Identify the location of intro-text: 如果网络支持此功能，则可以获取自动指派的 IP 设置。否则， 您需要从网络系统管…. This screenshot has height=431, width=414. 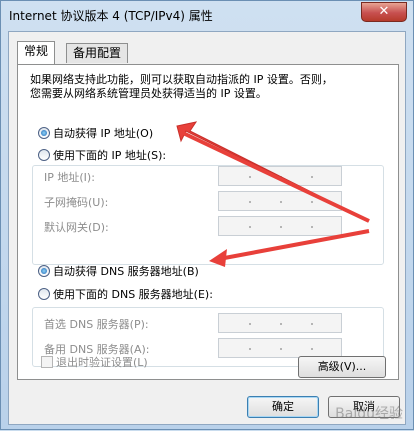
(210, 87).